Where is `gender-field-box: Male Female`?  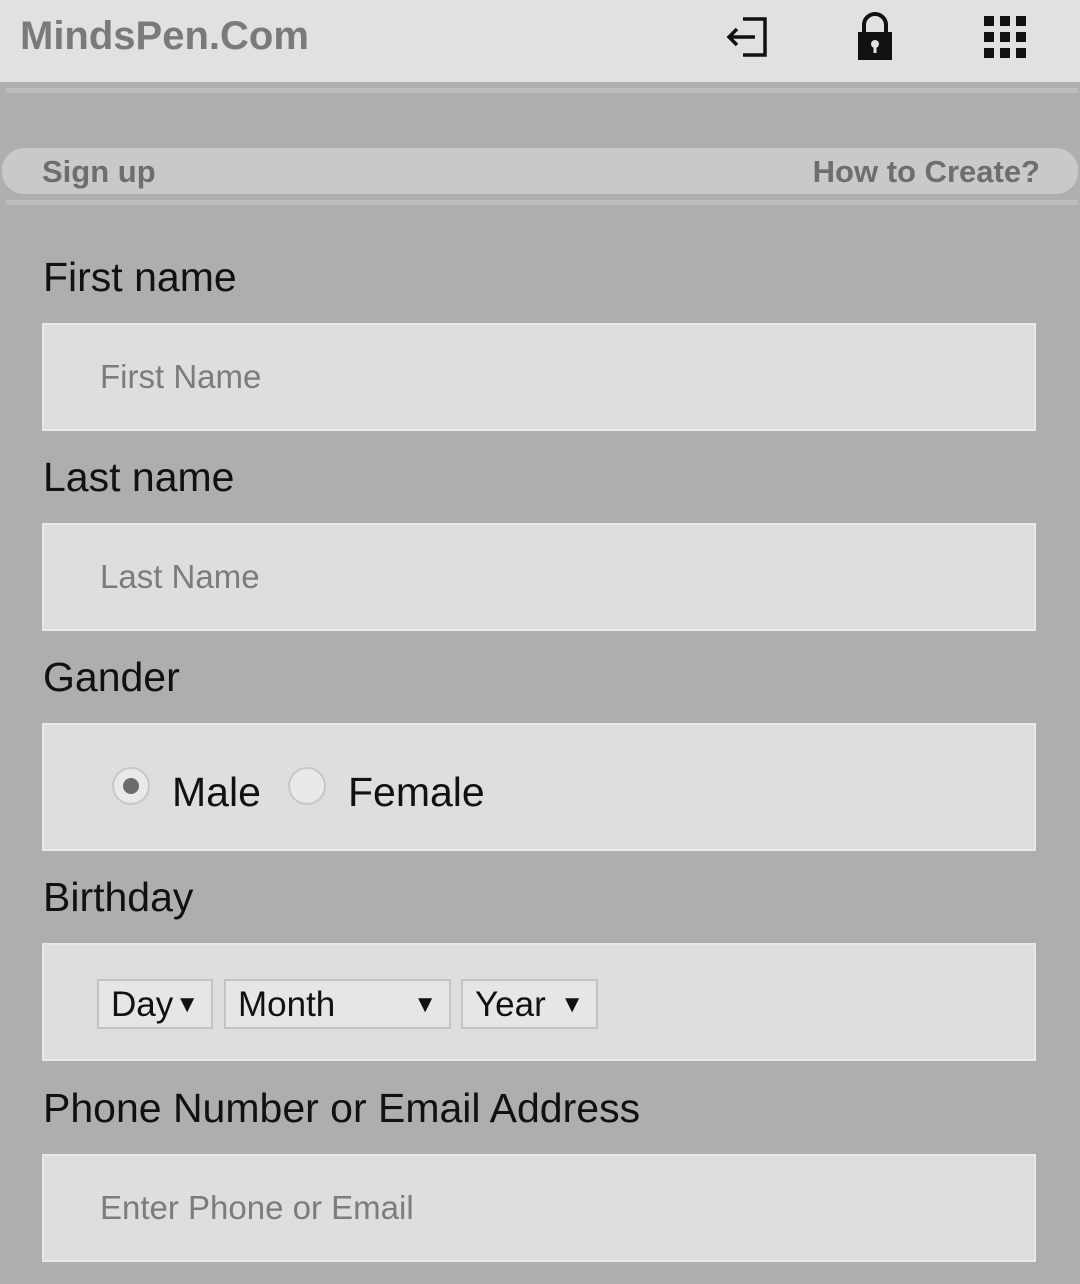
gender-field-box: Male Female is located at coordinates (539, 787).